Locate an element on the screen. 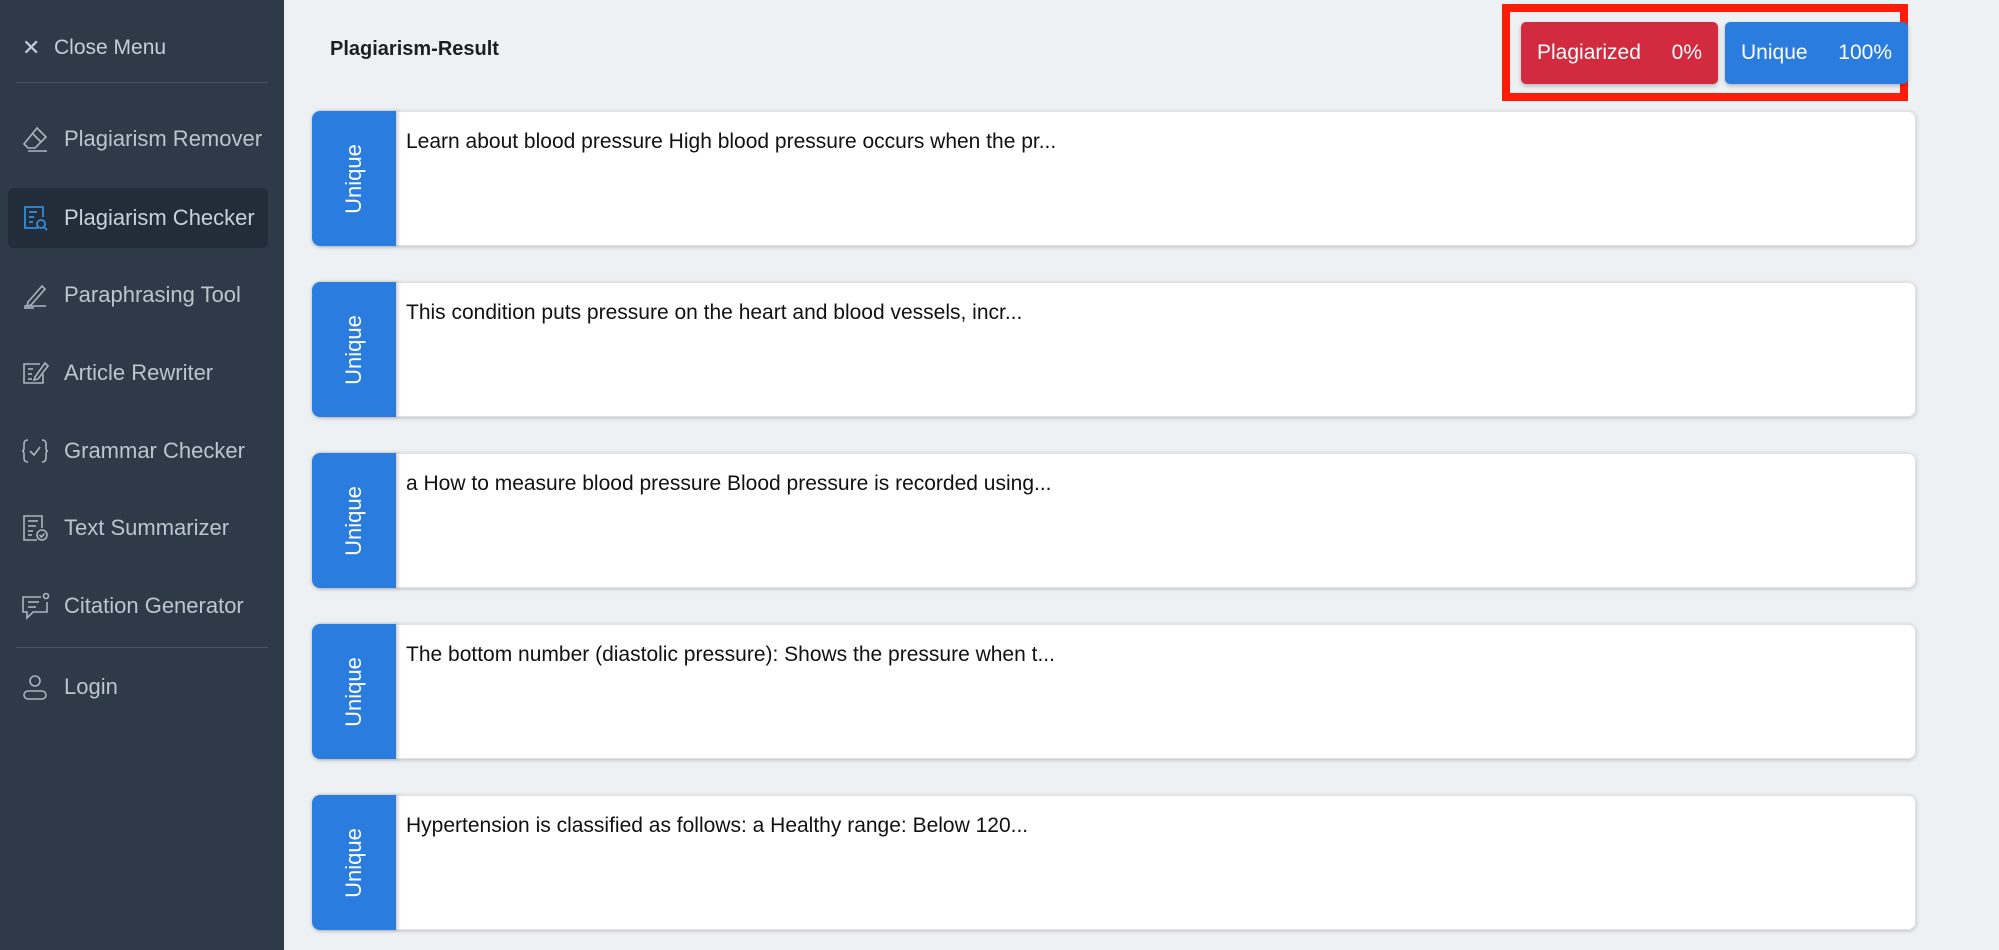 The width and height of the screenshot is (1999, 950). message-quote-icon is located at coordinates (35, 606).